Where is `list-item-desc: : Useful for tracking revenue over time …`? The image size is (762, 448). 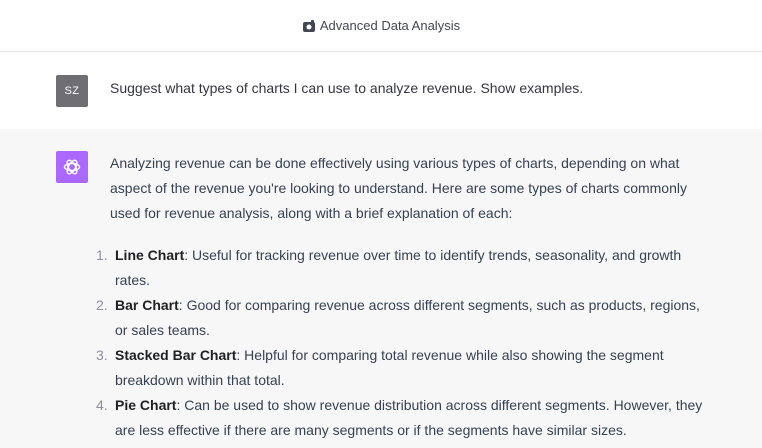
list-item-desc: : Useful for tracking revenue over time … is located at coordinates (398, 267).